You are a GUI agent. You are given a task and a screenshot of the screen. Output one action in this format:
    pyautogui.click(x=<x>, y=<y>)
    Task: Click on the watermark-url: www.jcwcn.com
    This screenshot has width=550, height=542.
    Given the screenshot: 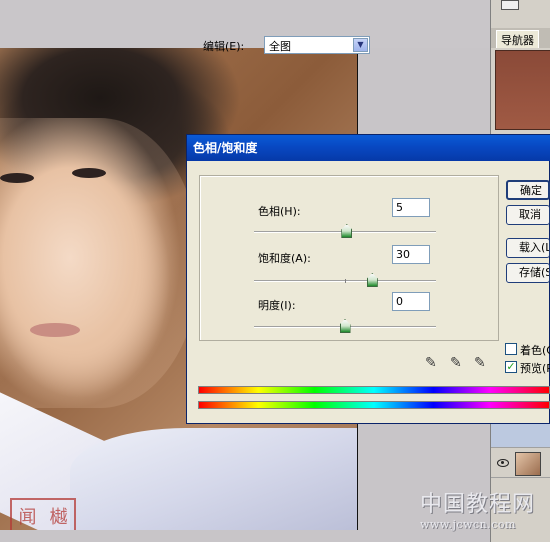 What is the action you would take?
    pyautogui.click(x=468, y=524)
    